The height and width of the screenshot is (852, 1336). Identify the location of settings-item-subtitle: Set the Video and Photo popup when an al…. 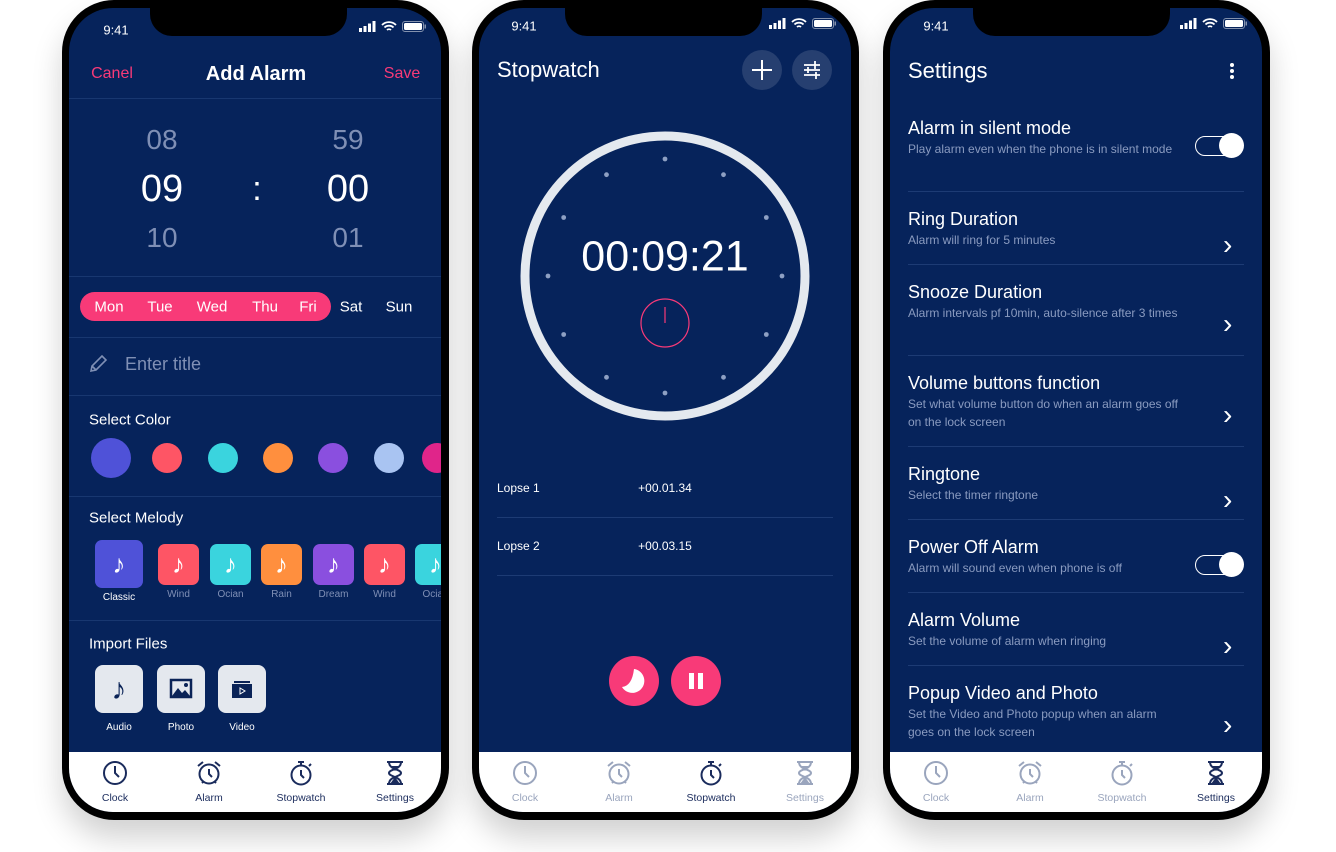
(1032, 723).